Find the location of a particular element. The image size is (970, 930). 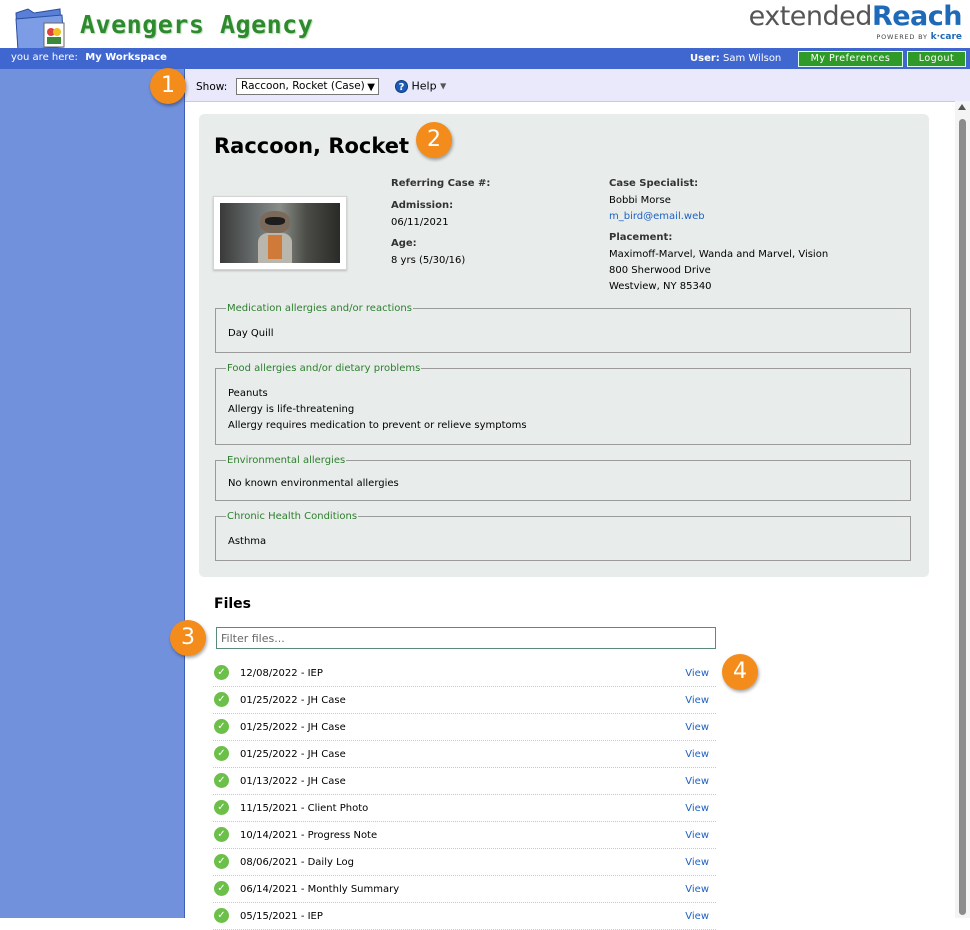

show-case-select: Raccoon, Rocket (Case) ▼ is located at coordinates (307, 86).